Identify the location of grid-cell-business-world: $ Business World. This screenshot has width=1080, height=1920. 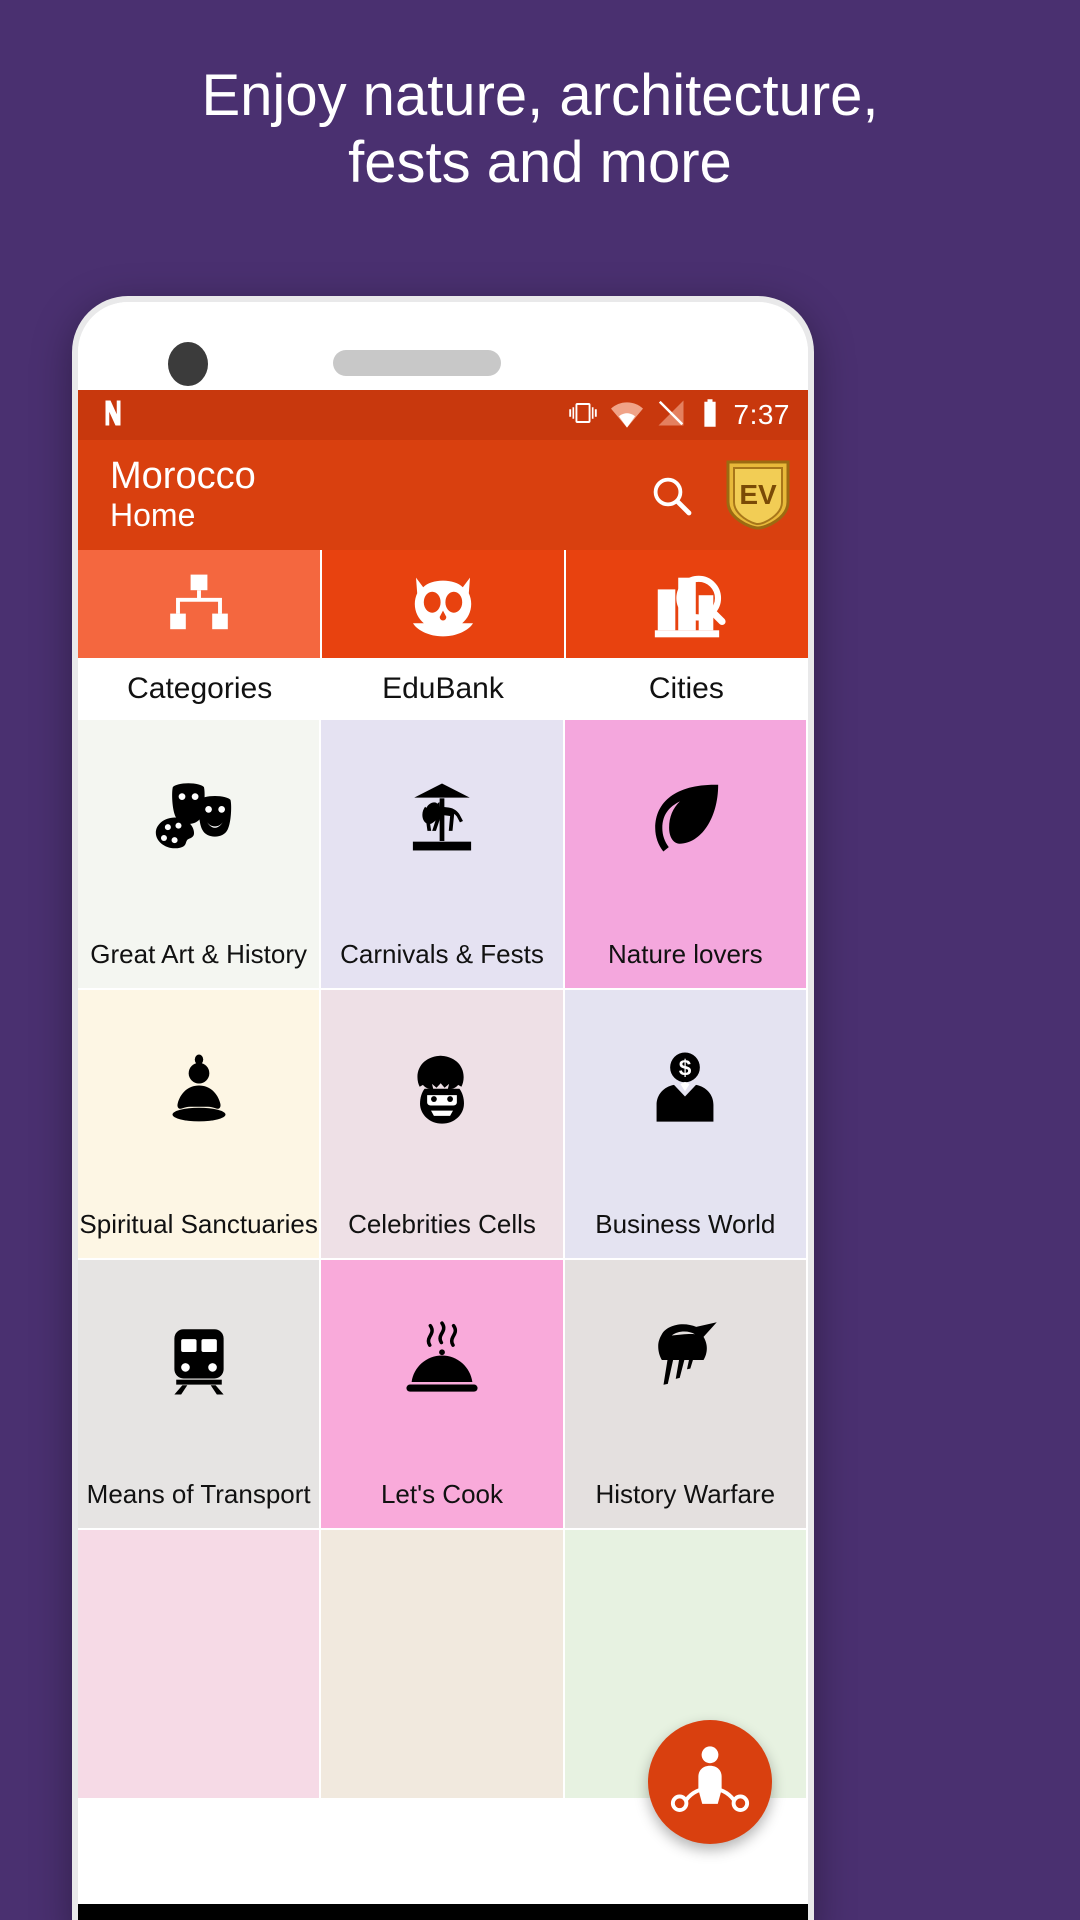
(686, 1125).